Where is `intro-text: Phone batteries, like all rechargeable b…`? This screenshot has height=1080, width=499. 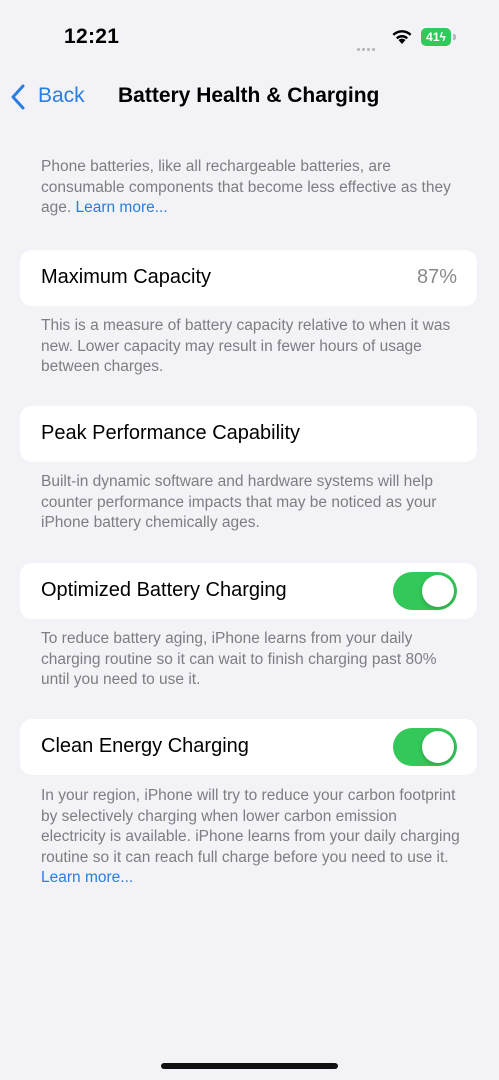
intro-text: Phone batteries, like all rechargeable b… is located at coordinates (251, 188).